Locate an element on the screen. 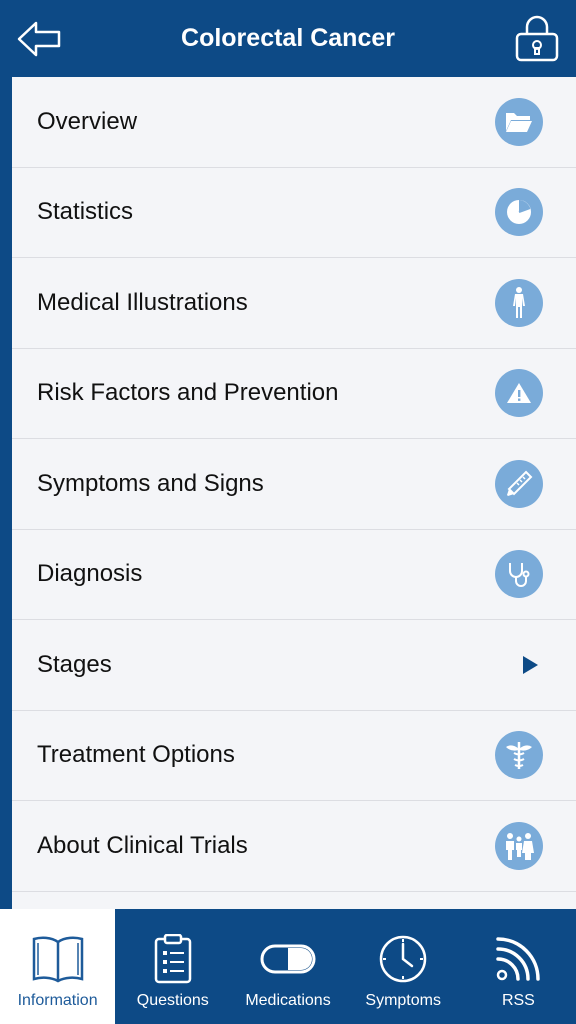 The height and width of the screenshot is (1024, 576). list-item-treatment-options: Treatment Options is located at coordinates (294, 756).